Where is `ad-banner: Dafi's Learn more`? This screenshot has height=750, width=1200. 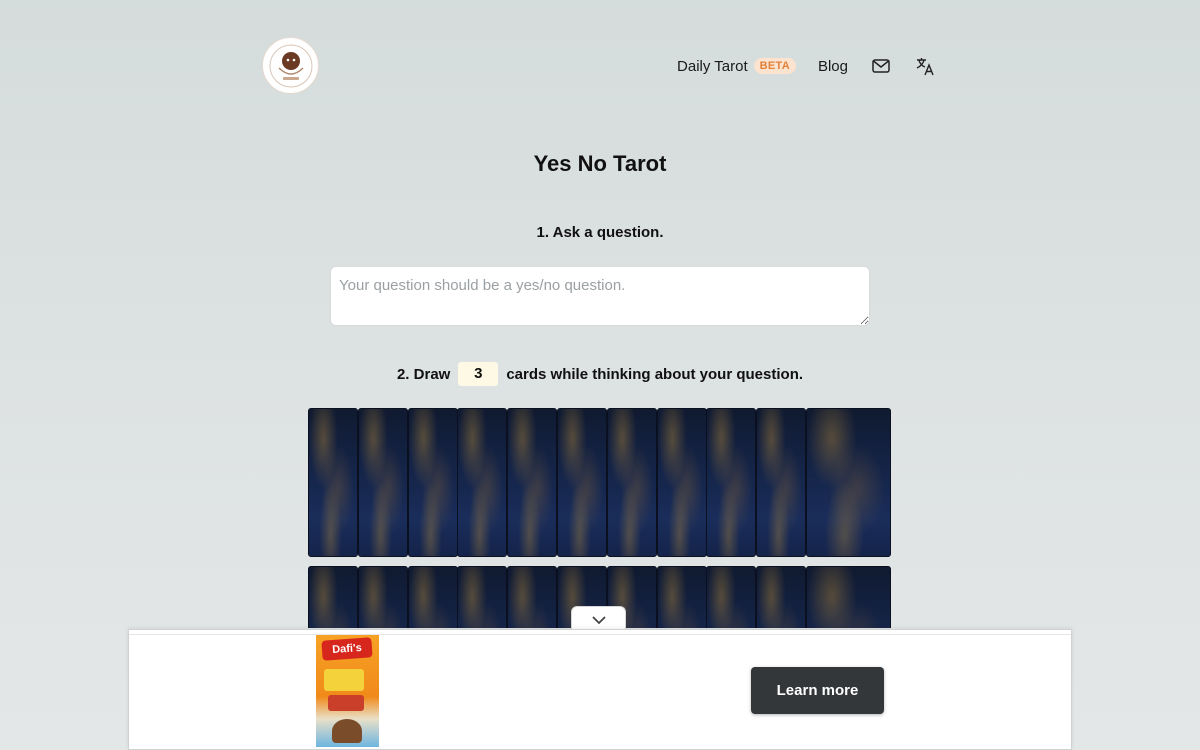
ad-banner: Dafi's Learn more is located at coordinates (600, 689).